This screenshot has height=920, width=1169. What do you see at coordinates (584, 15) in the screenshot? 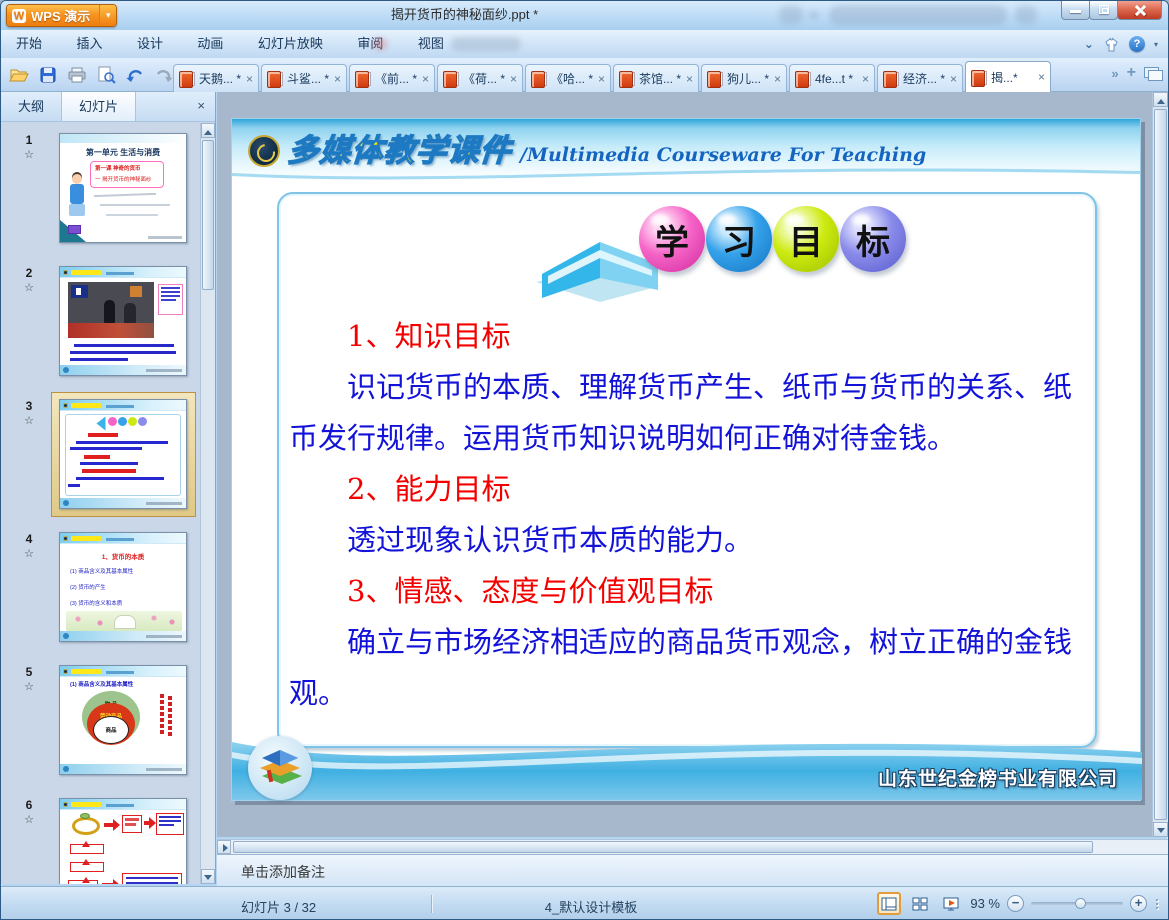
I see `titlebar: W WPS 演示 ▾ 揭开货币的神秘面纱.ppt *` at bounding box center [584, 15].